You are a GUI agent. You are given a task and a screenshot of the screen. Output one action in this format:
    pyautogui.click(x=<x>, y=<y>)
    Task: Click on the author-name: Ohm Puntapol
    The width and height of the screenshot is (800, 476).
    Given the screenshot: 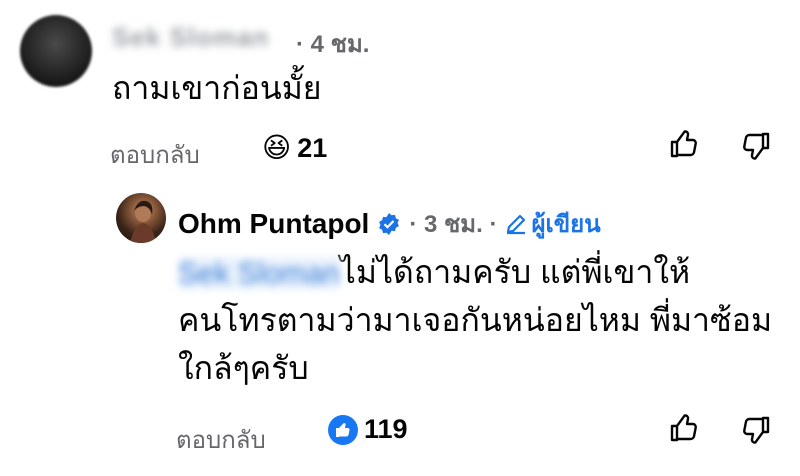 What is the action you would take?
    pyautogui.click(x=273, y=224)
    